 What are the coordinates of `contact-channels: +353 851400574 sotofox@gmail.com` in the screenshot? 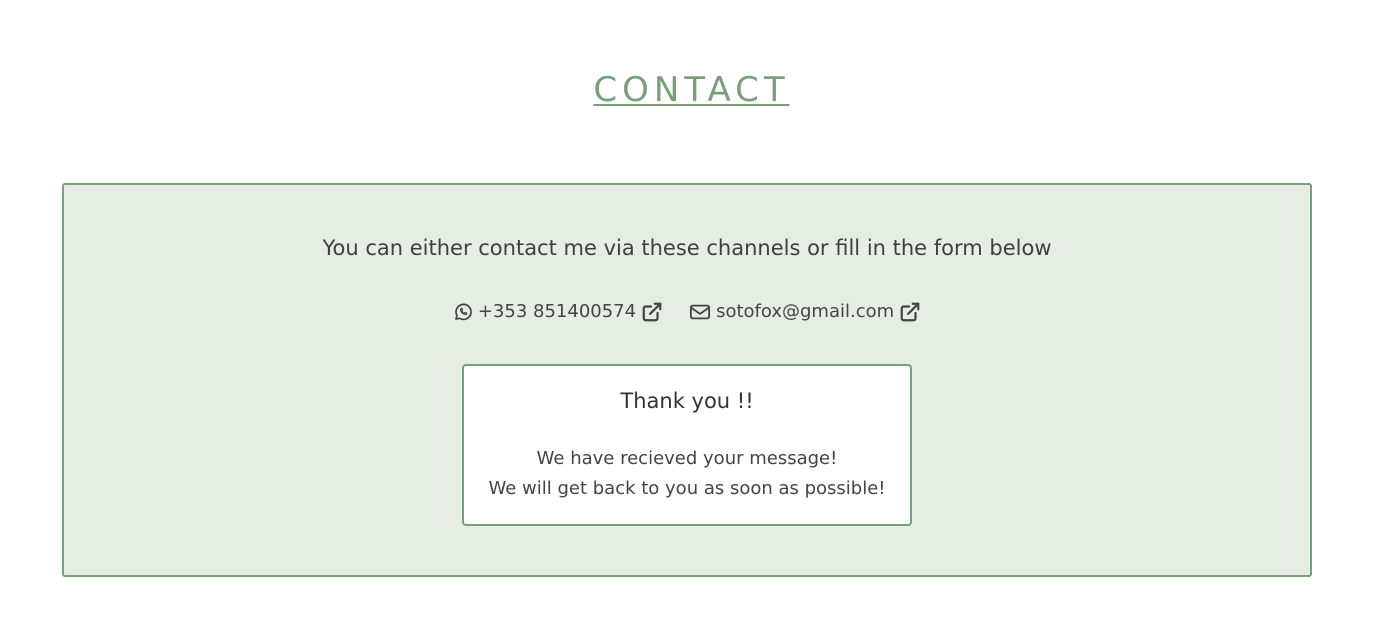 It's located at (687, 312).